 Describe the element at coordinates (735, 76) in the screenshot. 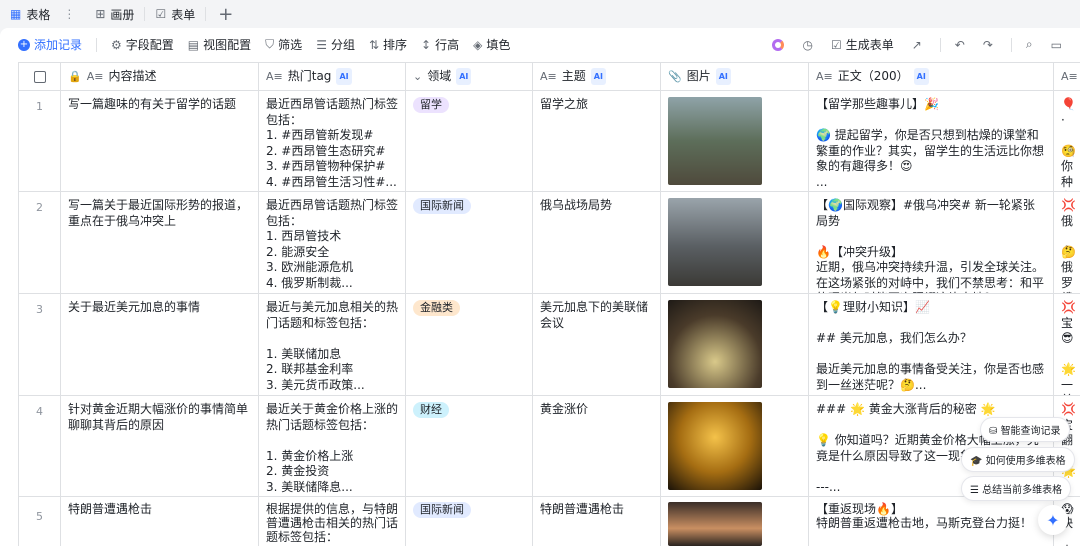

I see `column-header-image: 📎 图片 AI` at that location.